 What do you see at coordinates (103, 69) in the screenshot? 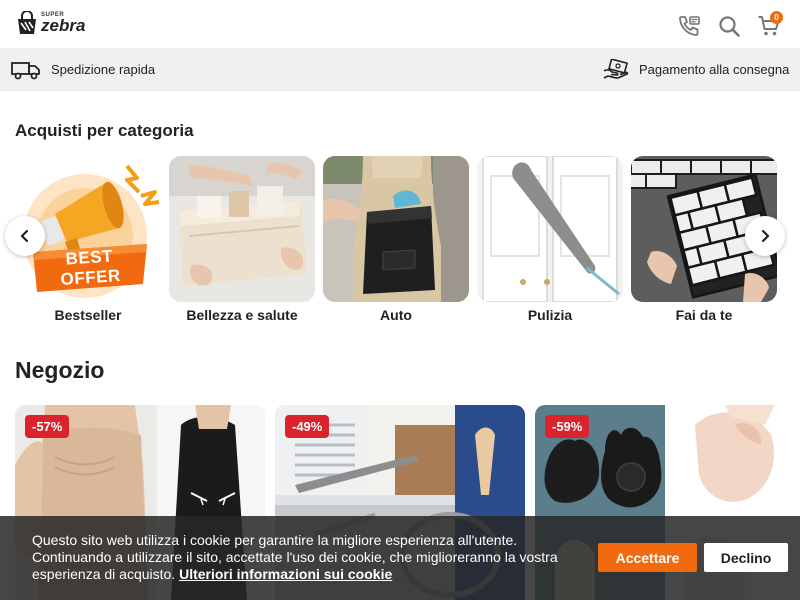
I see `shipping-label: Spedizione rapida` at bounding box center [103, 69].